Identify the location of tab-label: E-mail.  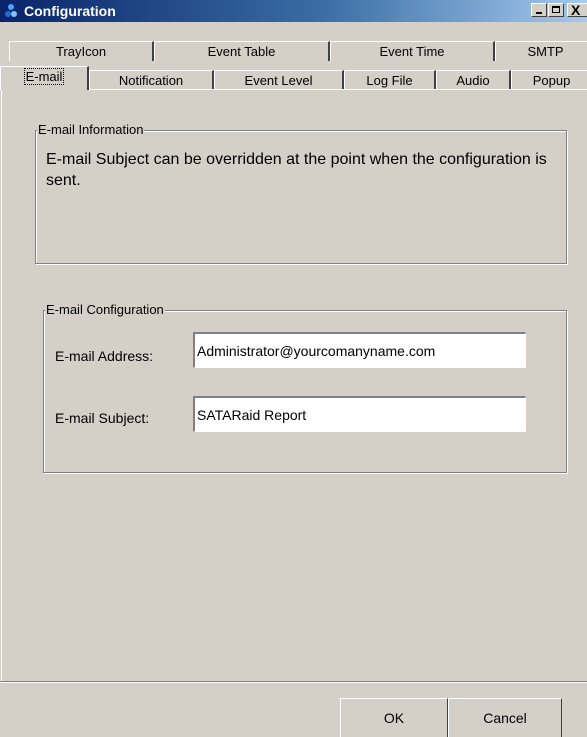
(44, 76).